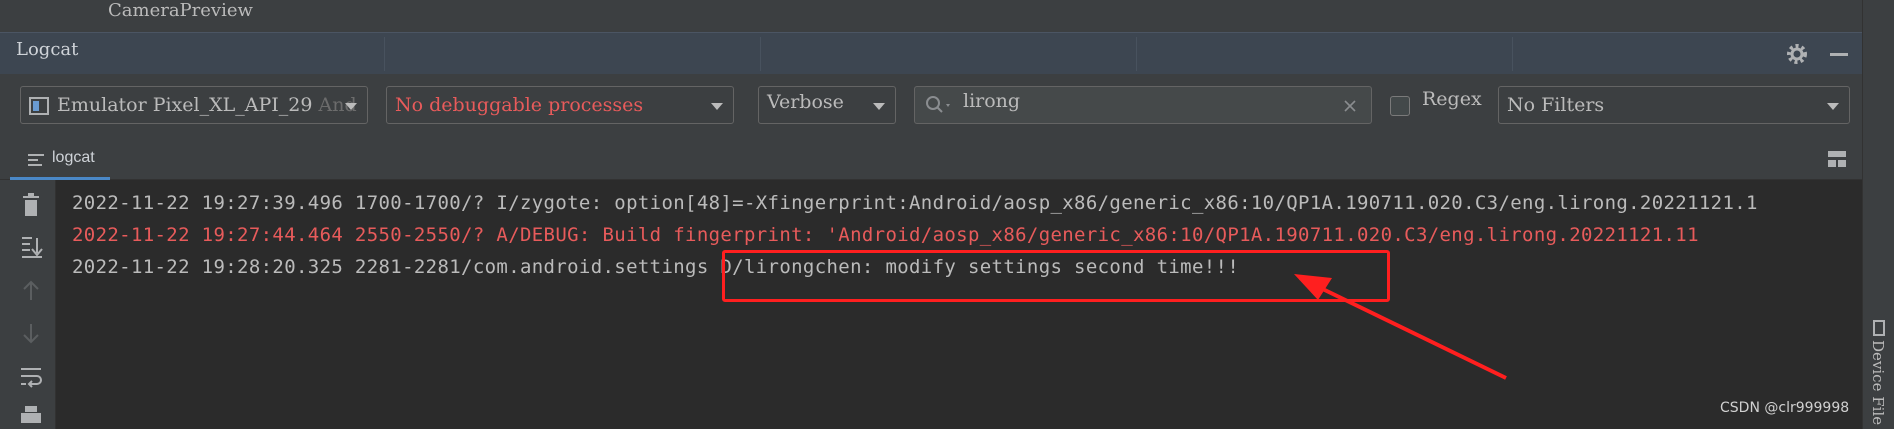 The image size is (1894, 429). What do you see at coordinates (185, 105) in the screenshot?
I see `device-label: Emulator Pixel_XL_API_29` at bounding box center [185, 105].